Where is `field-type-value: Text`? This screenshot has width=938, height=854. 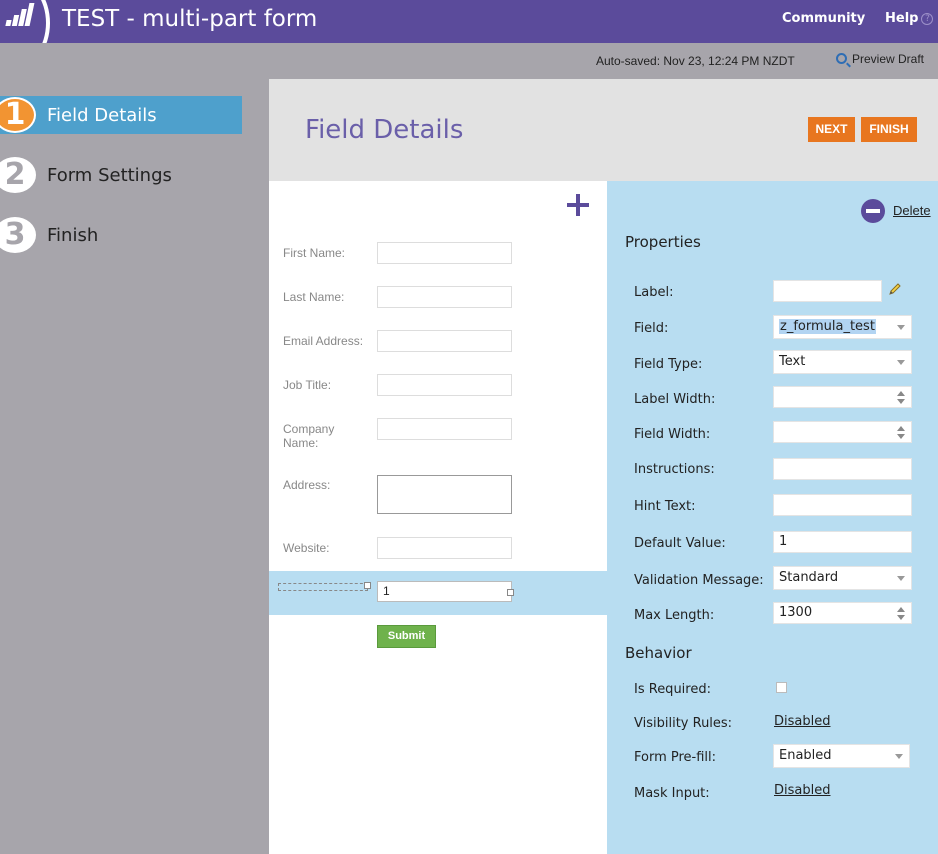 field-type-value: Text is located at coordinates (792, 361).